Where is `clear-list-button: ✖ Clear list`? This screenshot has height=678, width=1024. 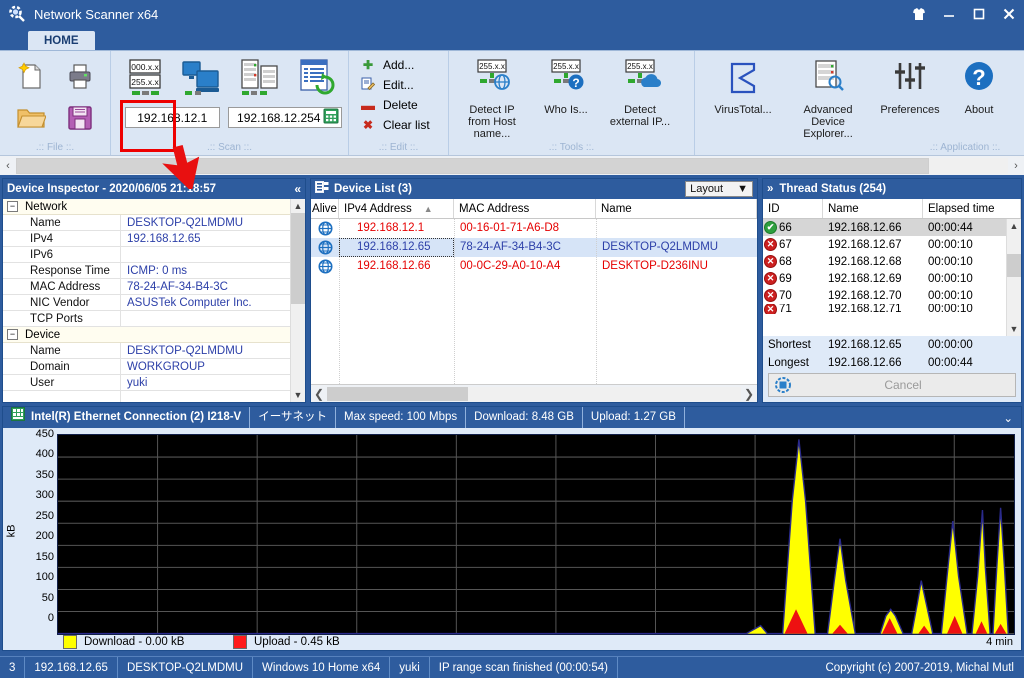
clear-list-button: ✖ Clear list is located at coordinates (398, 125).